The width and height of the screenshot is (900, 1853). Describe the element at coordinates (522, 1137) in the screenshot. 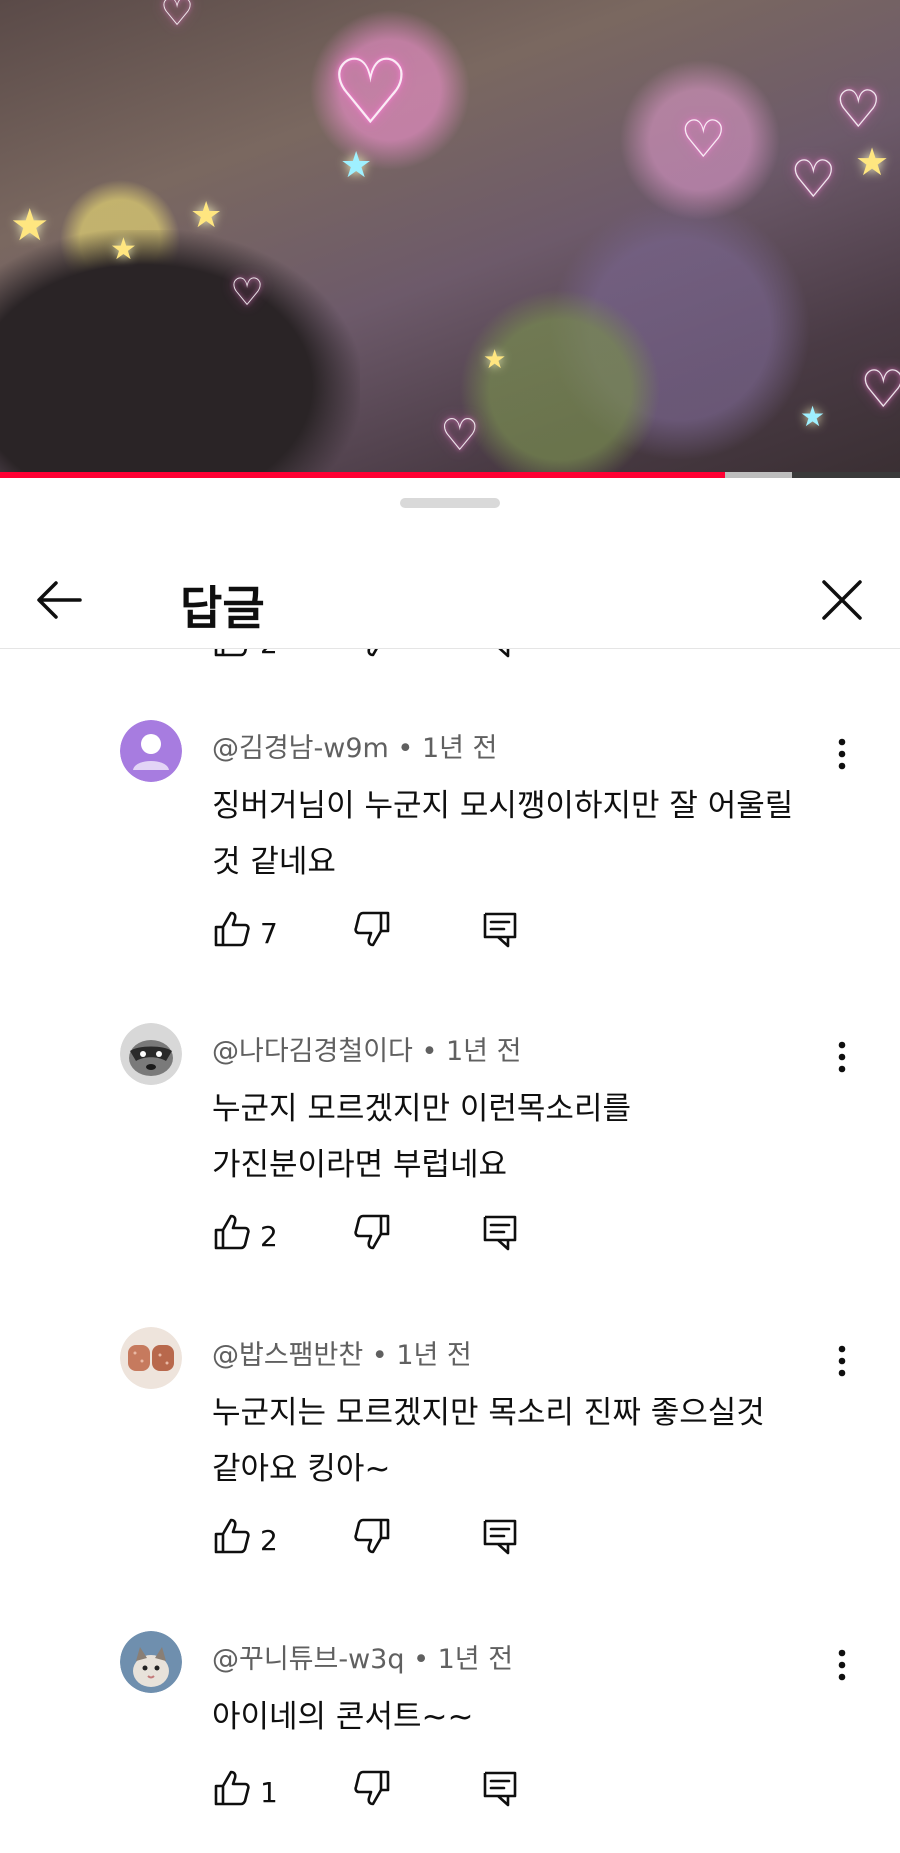

I see `comment-text: 누군지 모르겠지만 이런목소리를 가진분이라면 부럽네요` at that location.